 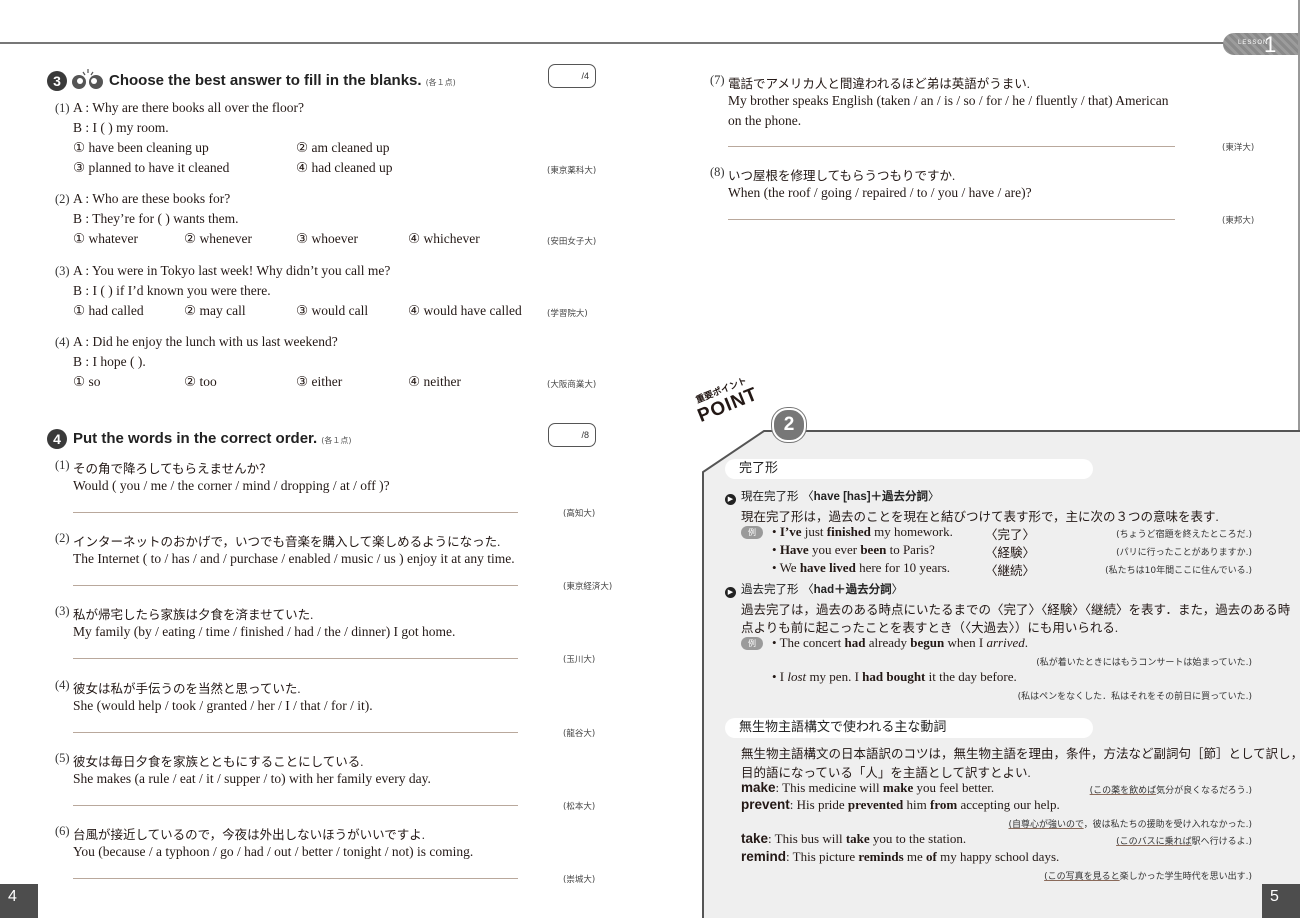 I want to click on translation-rest: 駅へ行けるよ.), so click(x=1221, y=842).